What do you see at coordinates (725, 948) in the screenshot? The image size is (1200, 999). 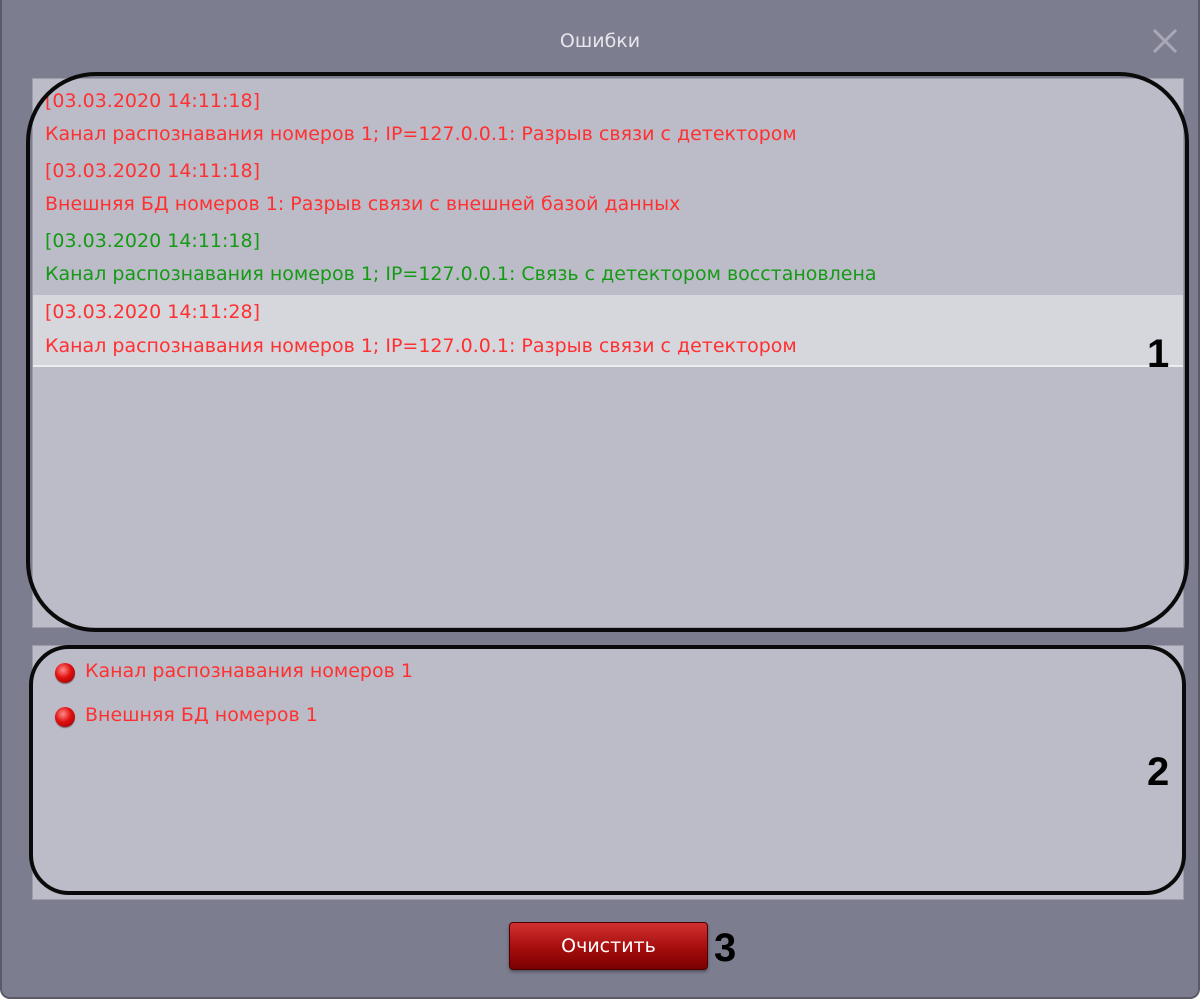 I see `annotation-marker-3: 3` at bounding box center [725, 948].